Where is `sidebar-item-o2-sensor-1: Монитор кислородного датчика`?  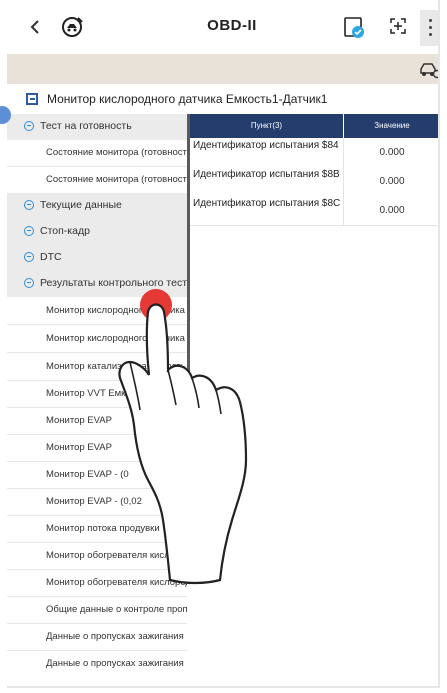
sidebar-item-o2-sensor-1: Монитор кислородного датчика is located at coordinates (97, 311).